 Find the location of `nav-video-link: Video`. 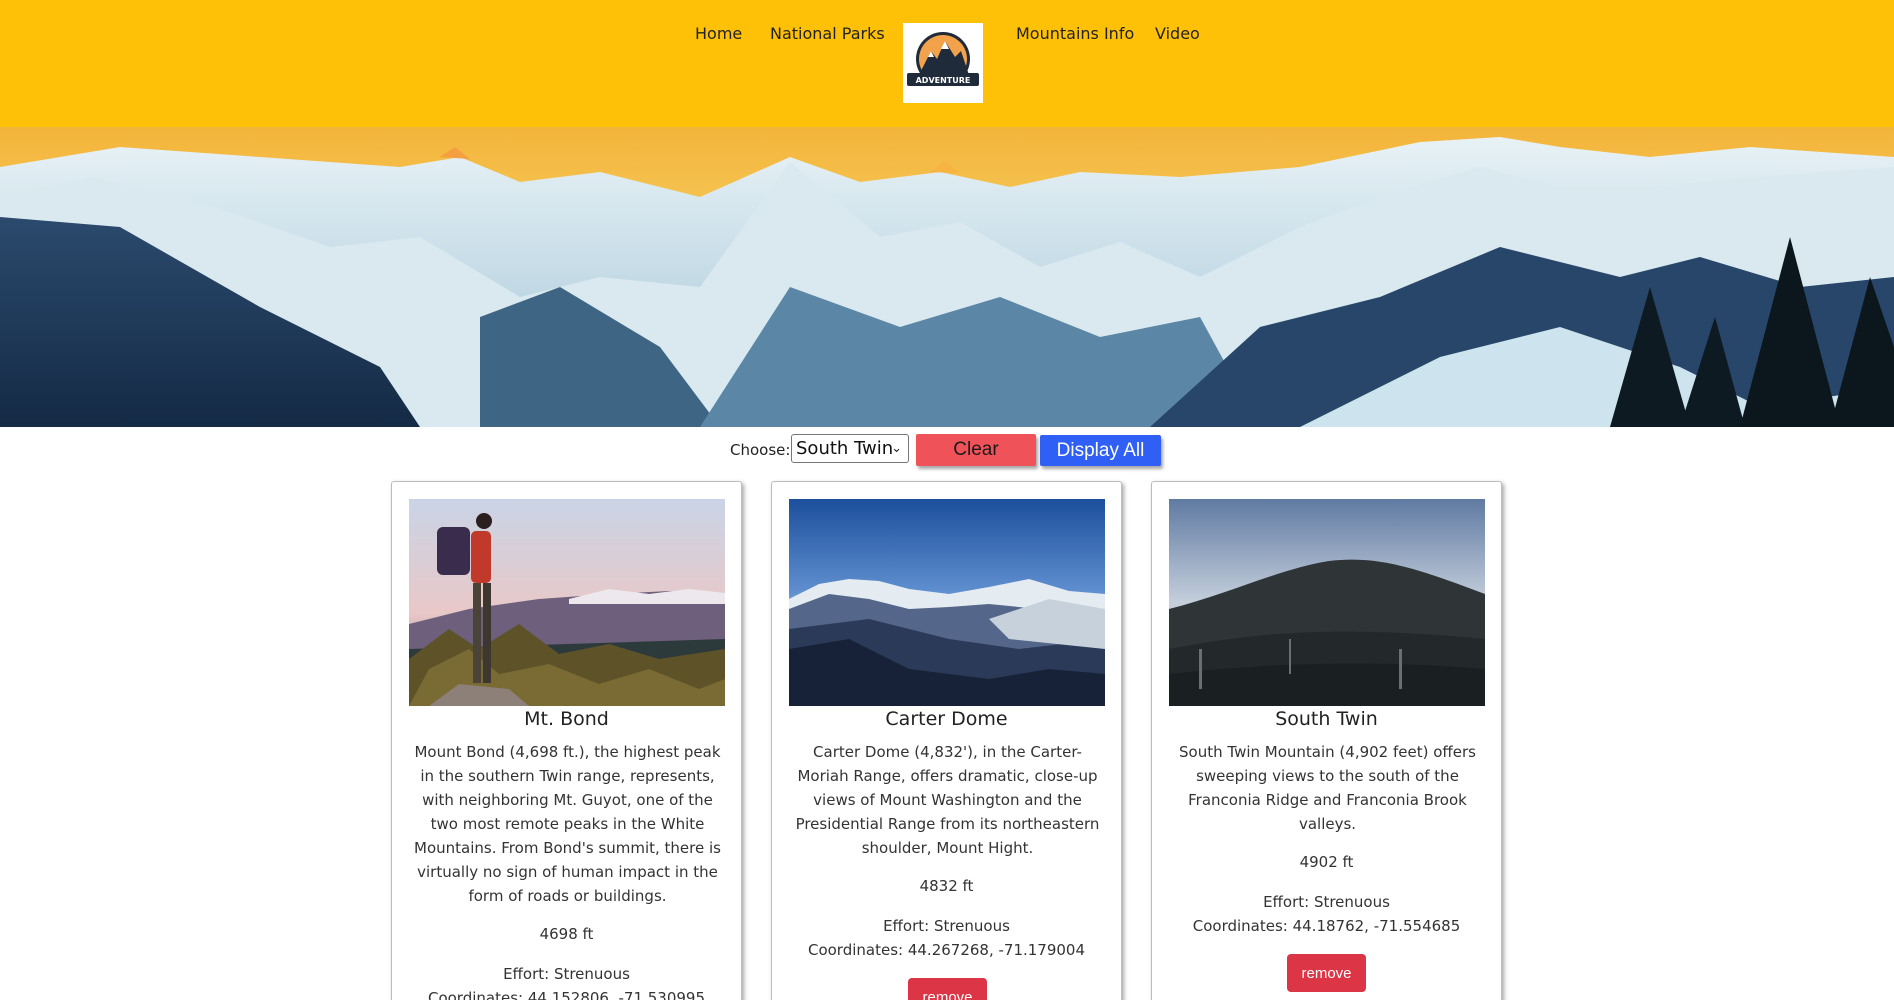

nav-video-link: Video is located at coordinates (1177, 33).